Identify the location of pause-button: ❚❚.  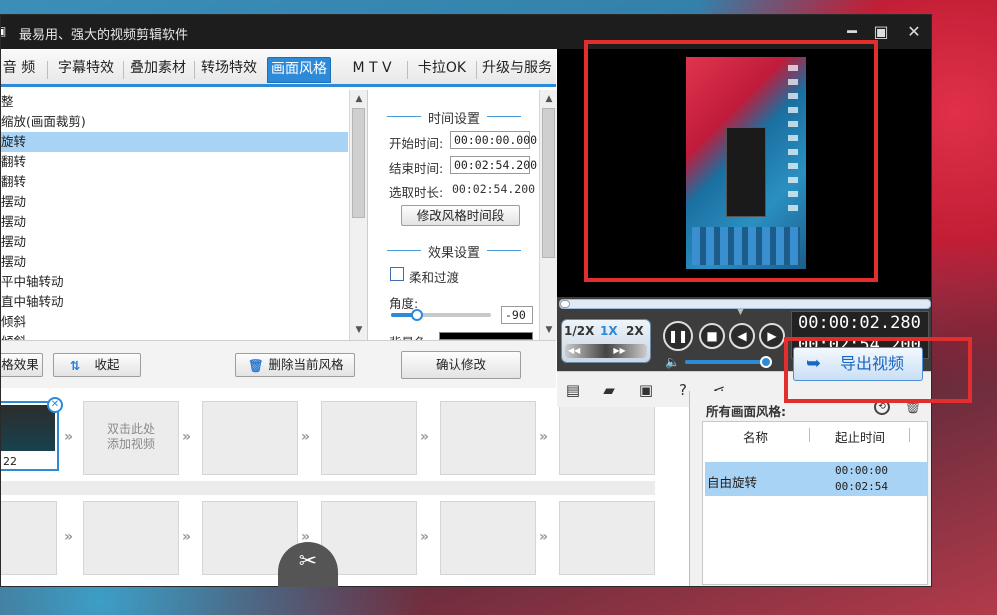
(678, 336).